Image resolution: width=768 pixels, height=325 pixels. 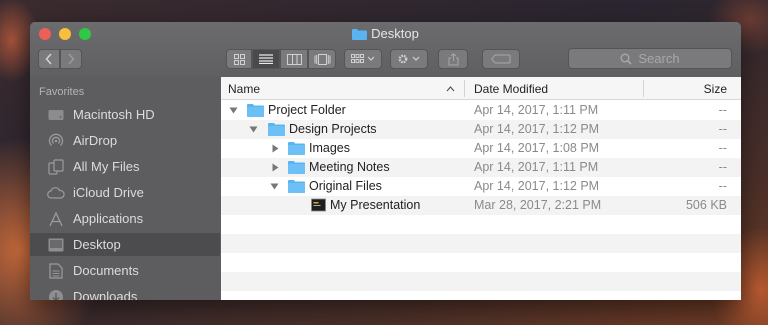 I want to click on file-date: Apr 14, 2017, 1:08 PM, so click(x=537, y=148).